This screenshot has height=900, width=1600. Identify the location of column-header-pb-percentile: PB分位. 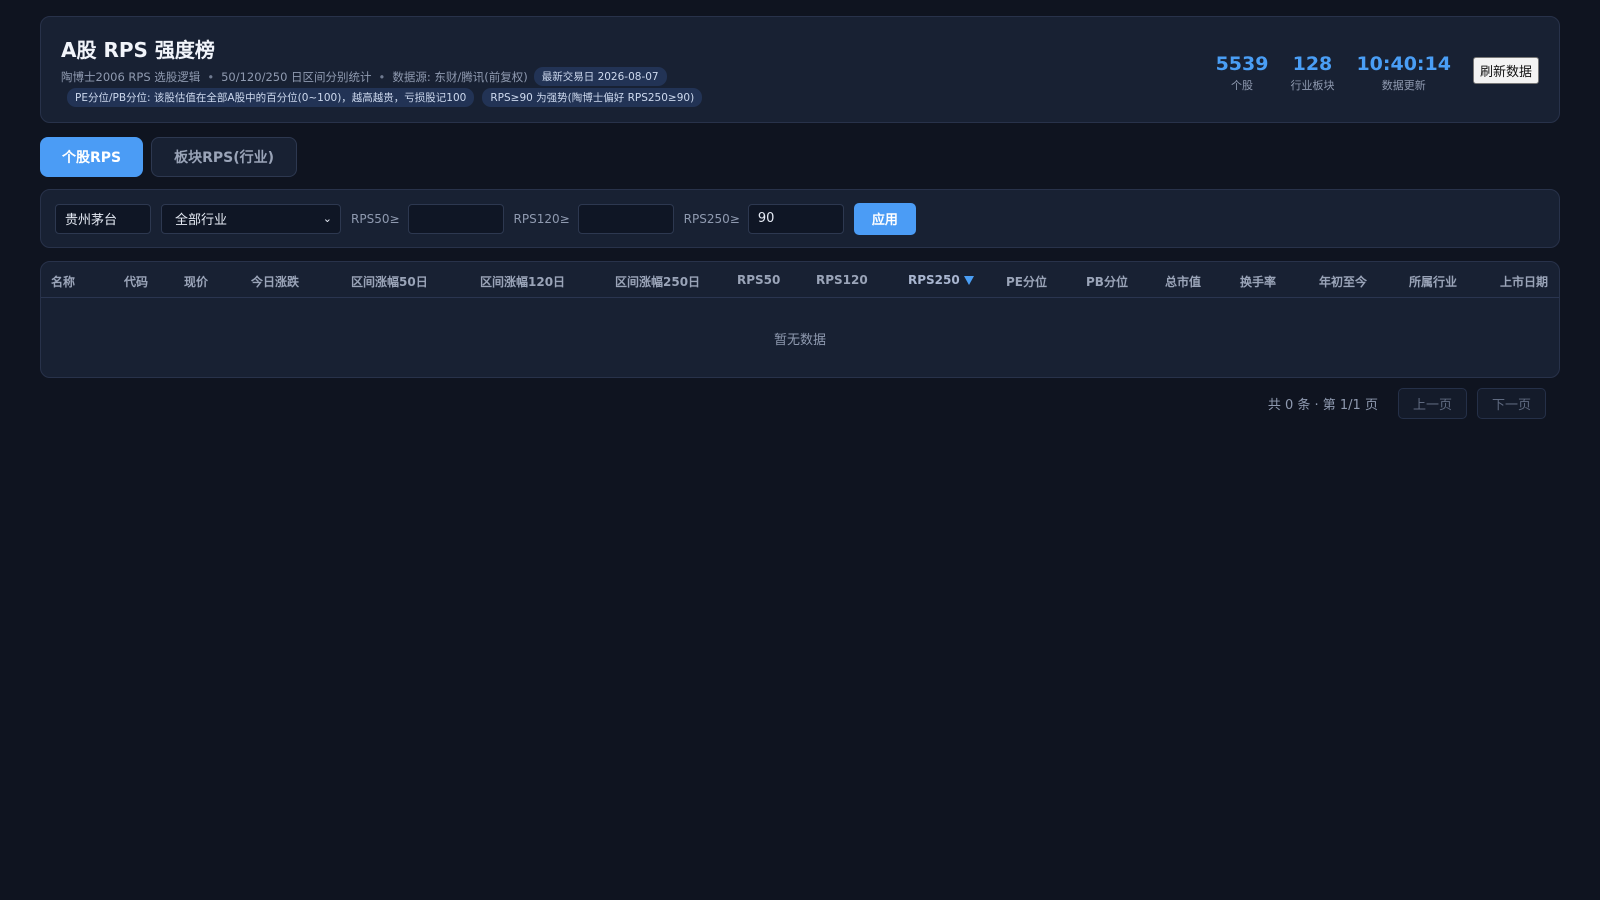
(1107, 281).